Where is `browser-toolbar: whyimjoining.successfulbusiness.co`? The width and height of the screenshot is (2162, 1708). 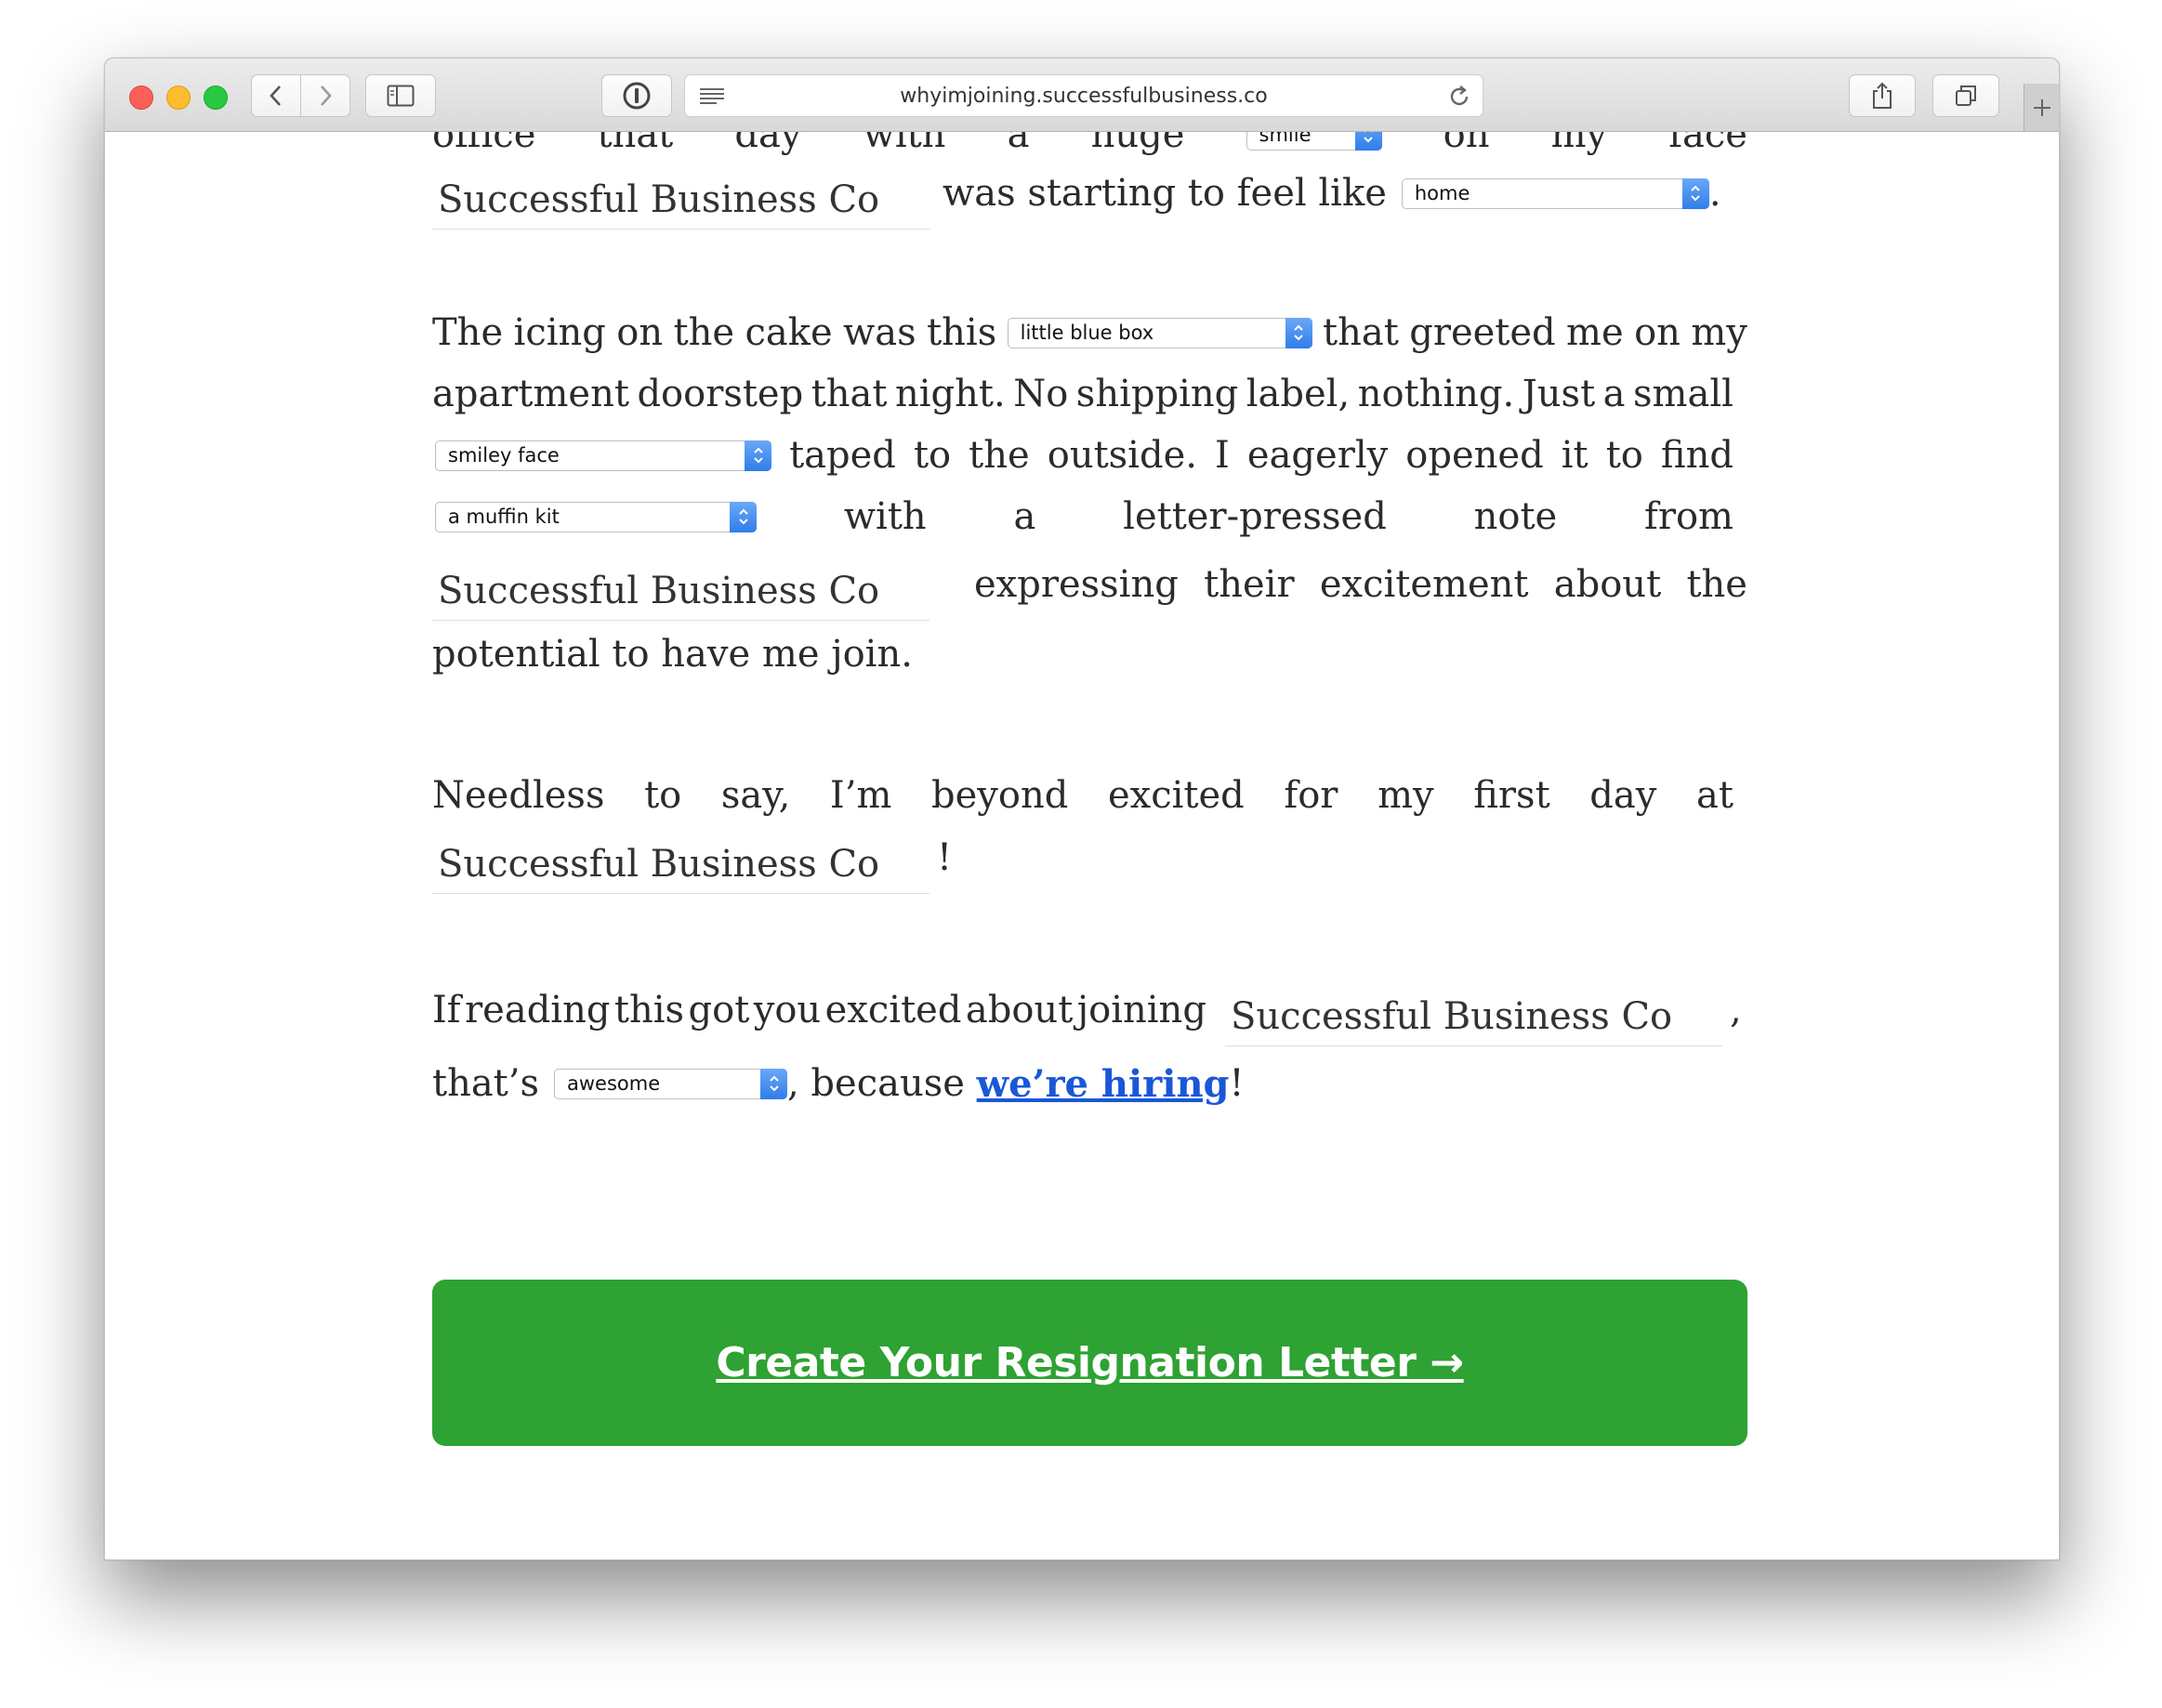
browser-toolbar: whyimjoining.successfulbusiness.co is located at coordinates (1082, 95).